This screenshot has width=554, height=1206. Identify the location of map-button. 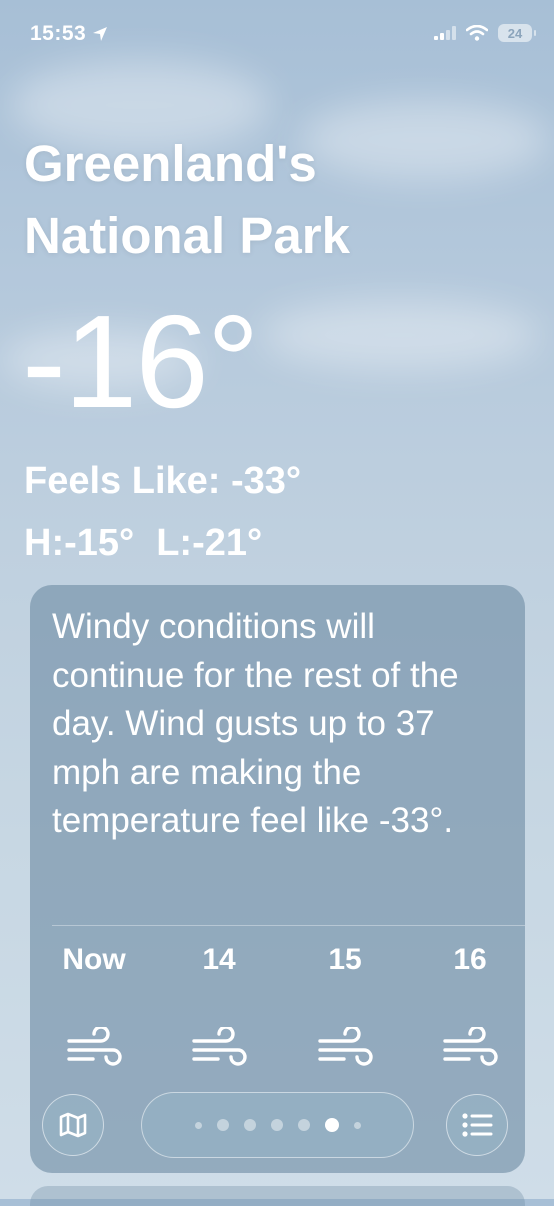
(73, 1125).